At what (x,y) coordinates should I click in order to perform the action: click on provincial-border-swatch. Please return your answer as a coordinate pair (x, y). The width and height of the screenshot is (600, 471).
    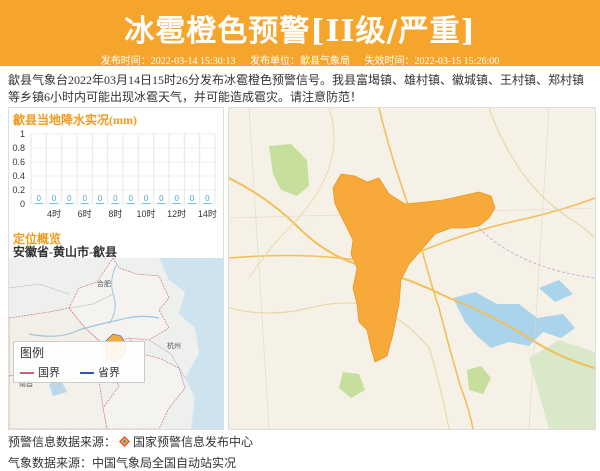
    Looking at the image, I should click on (87, 373).